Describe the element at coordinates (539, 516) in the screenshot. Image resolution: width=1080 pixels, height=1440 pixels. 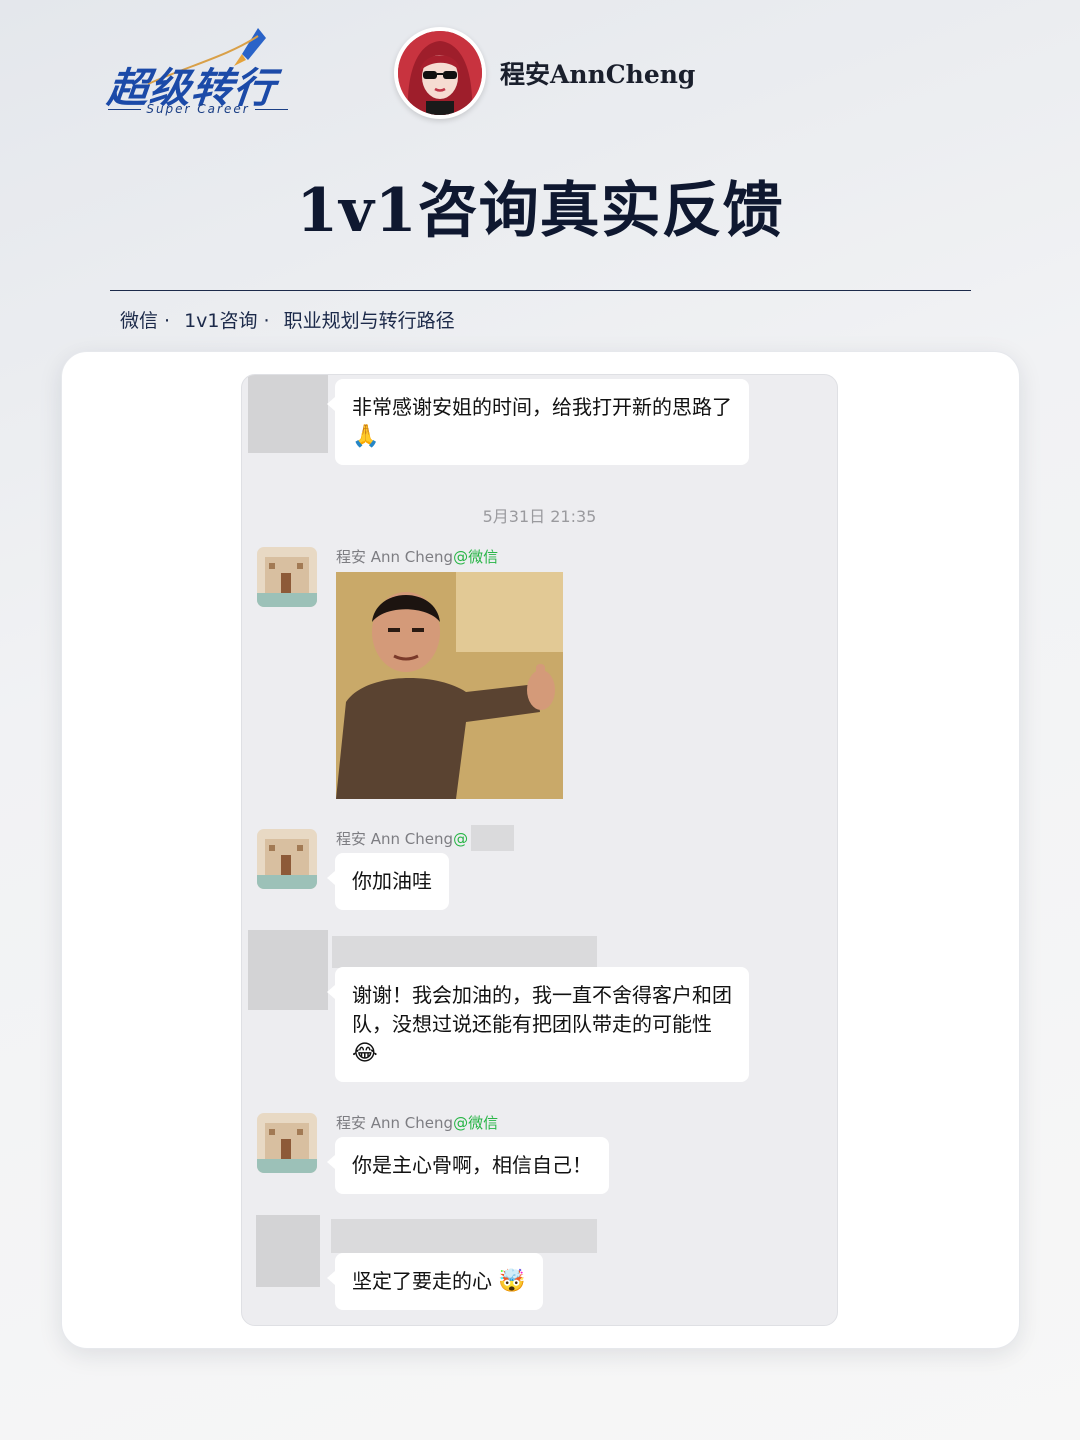
I see `chat-timestamp: 5月31日 21:35` at that location.